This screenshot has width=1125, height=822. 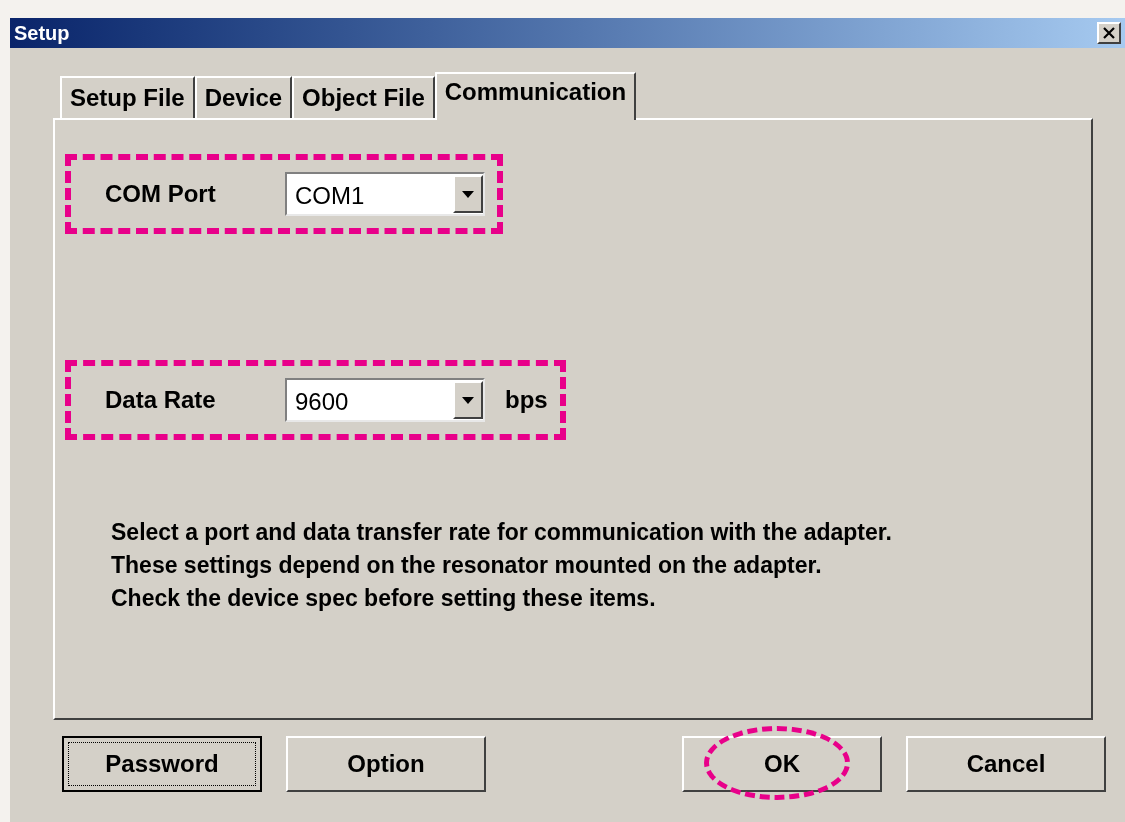 What do you see at coordinates (467, 565) in the screenshot?
I see `help-text: These settings depend on the resonator mounted on the adapter.` at bounding box center [467, 565].